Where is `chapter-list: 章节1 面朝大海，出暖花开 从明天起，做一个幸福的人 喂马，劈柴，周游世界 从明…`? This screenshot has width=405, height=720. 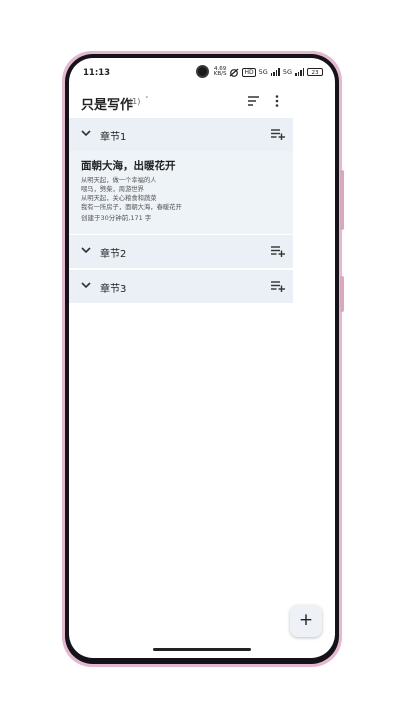
chapter-list: 章节1 面朝大海，出暖花开 从明天起，做一个幸福的人 喂马，劈柴，周游世界 从明… is located at coordinates (181, 211).